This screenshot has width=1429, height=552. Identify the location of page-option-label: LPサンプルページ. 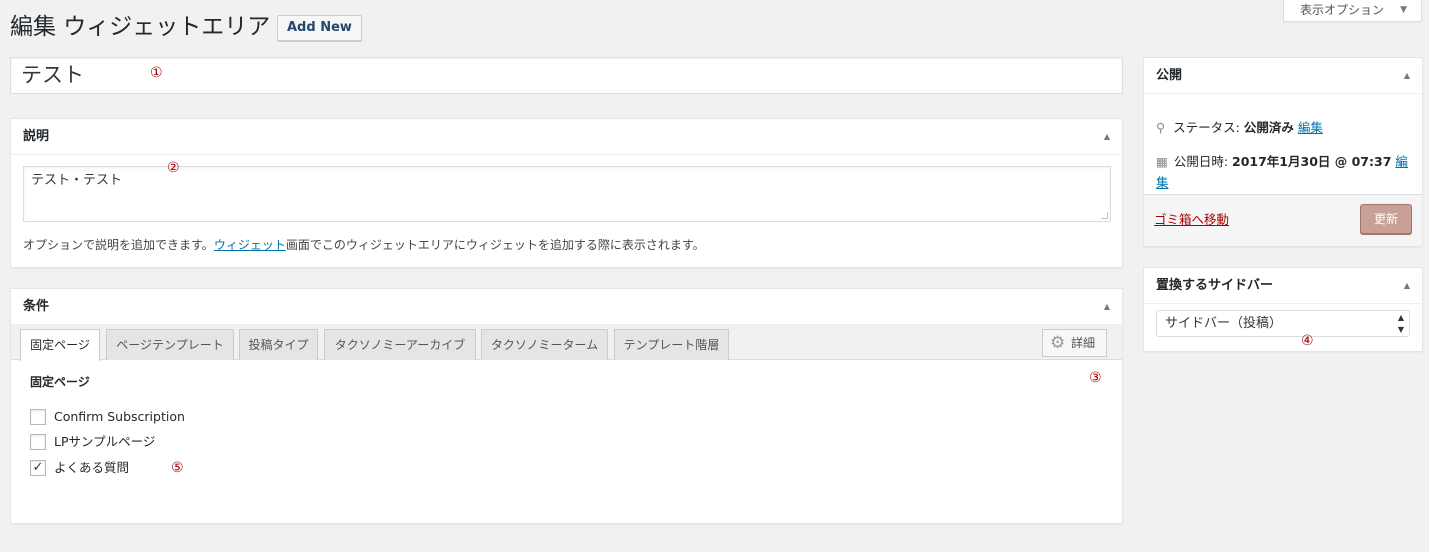
(105, 441).